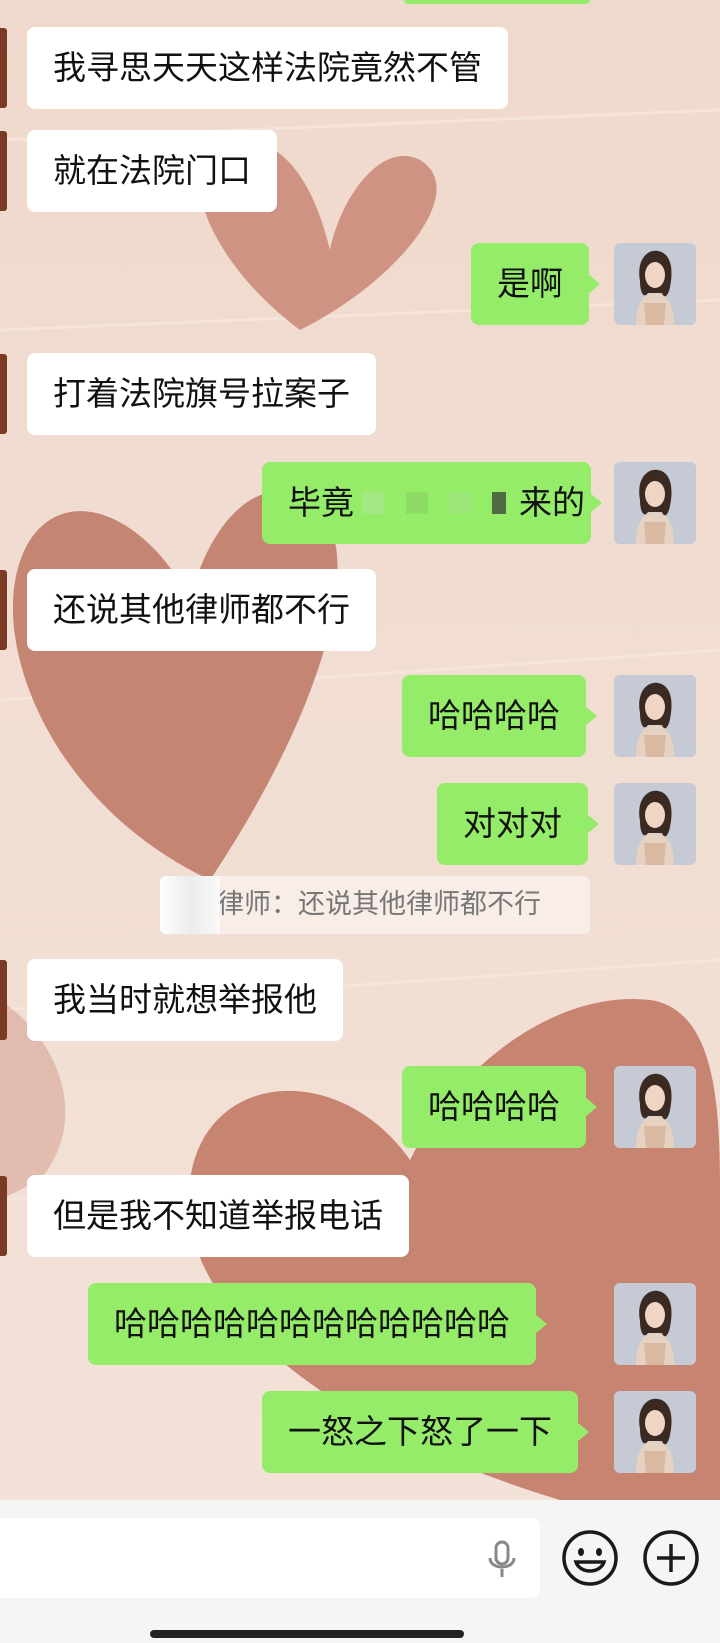 This screenshot has height=1643, width=720. I want to click on quoted-message: 律师：还说其他律师都不行, so click(375, 905).